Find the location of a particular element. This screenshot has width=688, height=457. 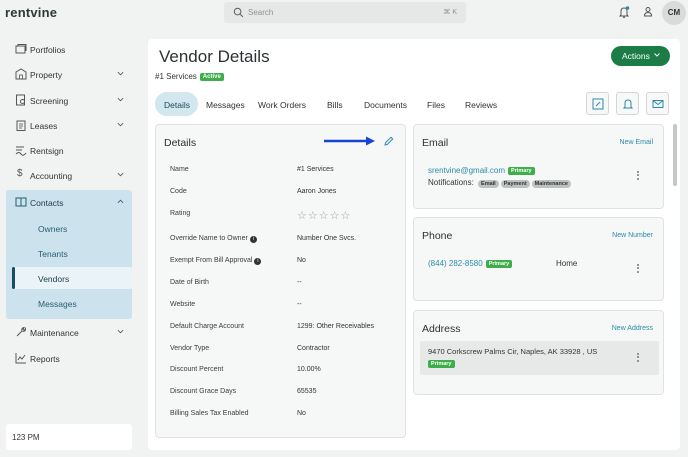

card-title: Phone is located at coordinates (437, 236).